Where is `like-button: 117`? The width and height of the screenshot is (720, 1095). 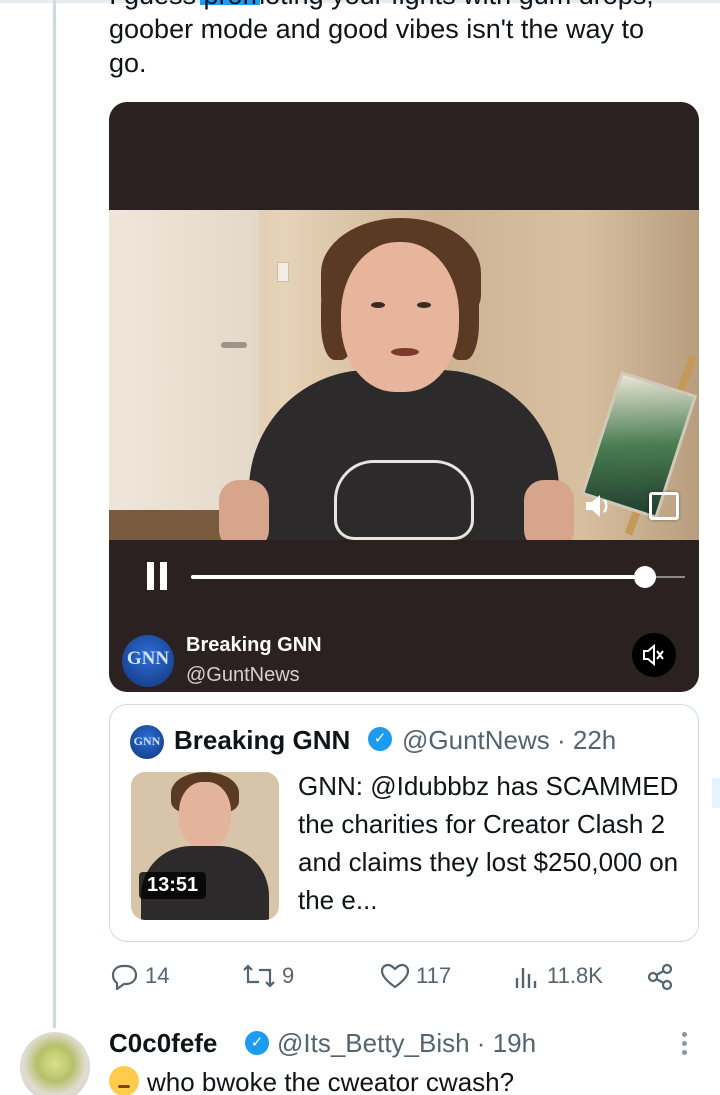
like-button: 117 is located at coordinates (415, 976).